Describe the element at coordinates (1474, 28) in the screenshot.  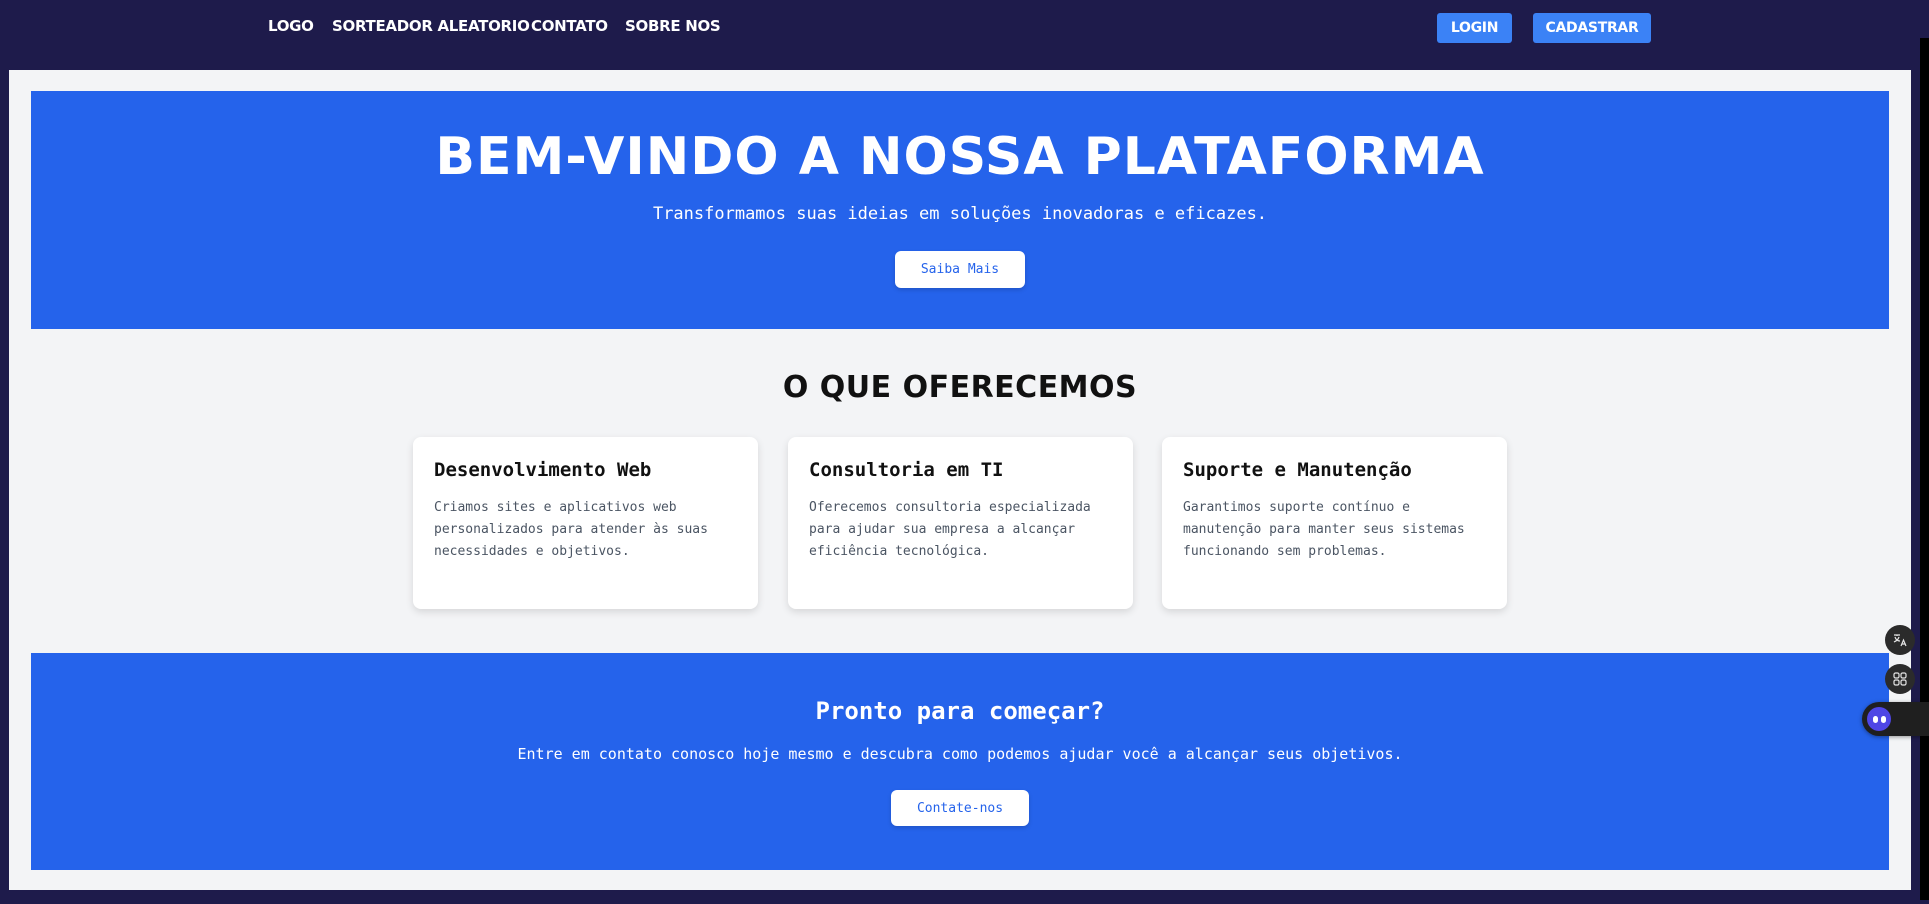
I see `login-button: LOGIN` at that location.